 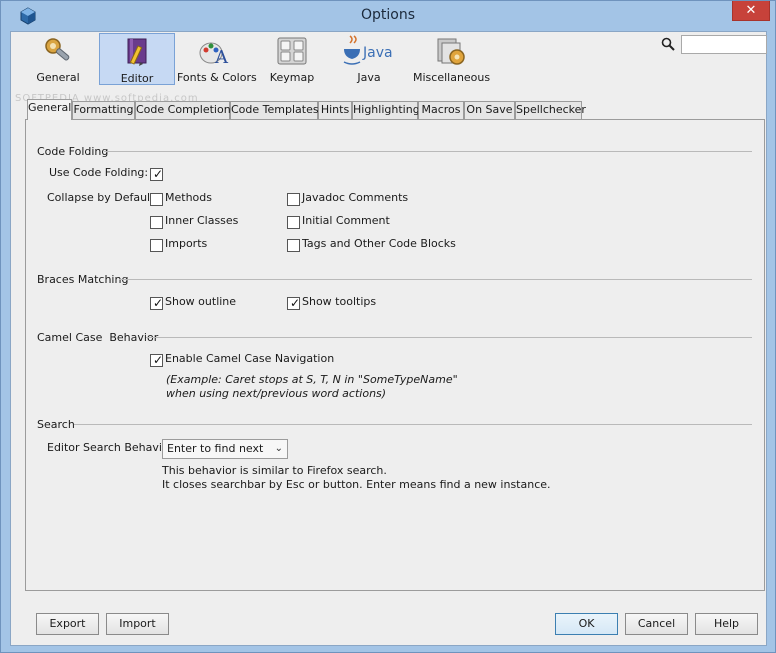 What do you see at coordinates (186, 243) in the screenshot?
I see `imports-label: Imports` at bounding box center [186, 243].